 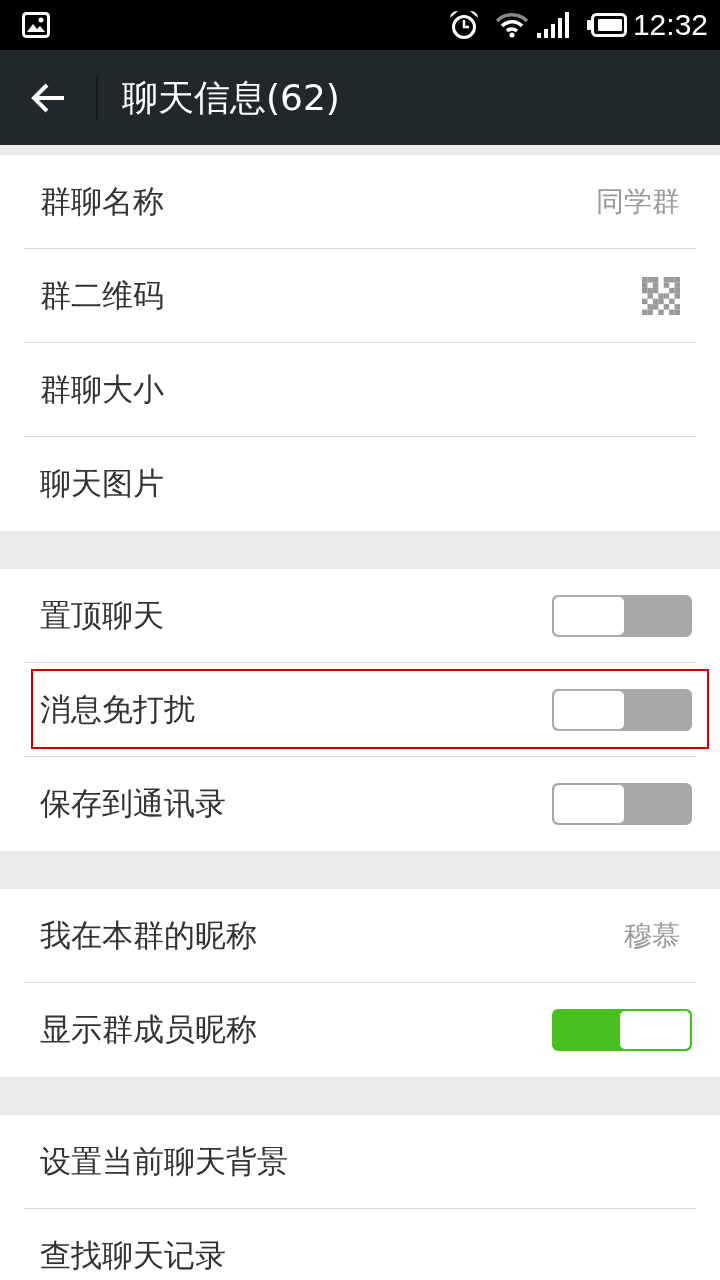 I want to click on setting-label: 群聊大小, so click(x=102, y=389).